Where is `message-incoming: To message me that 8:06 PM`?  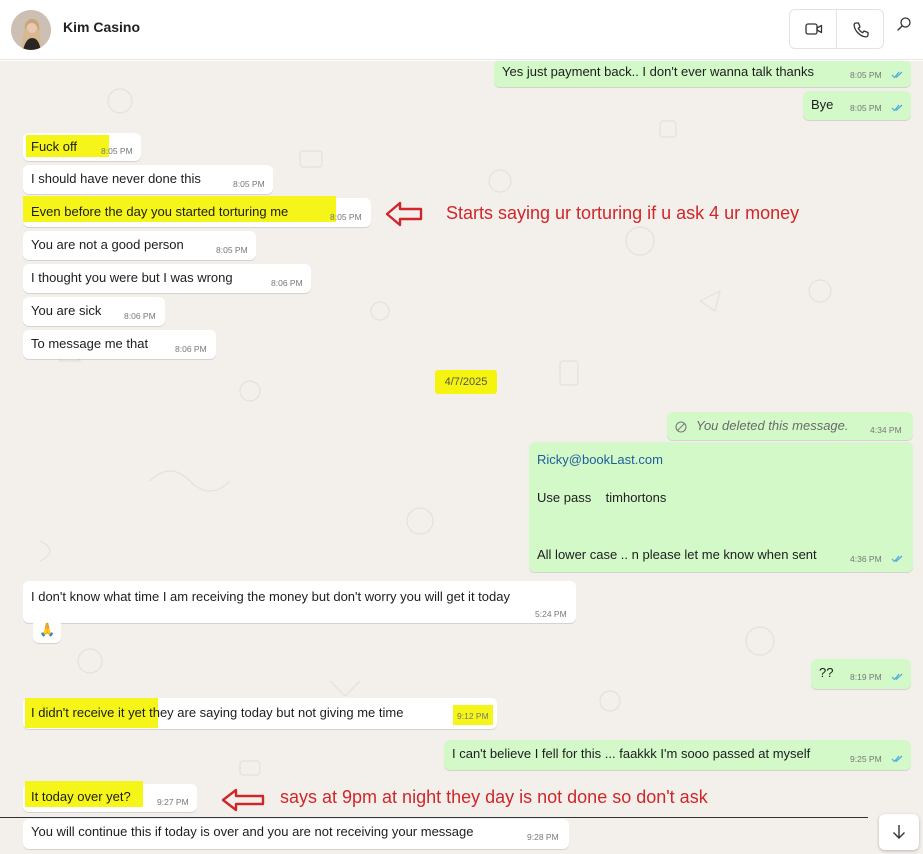
message-incoming: To message me that 8:06 PM is located at coordinates (119, 344).